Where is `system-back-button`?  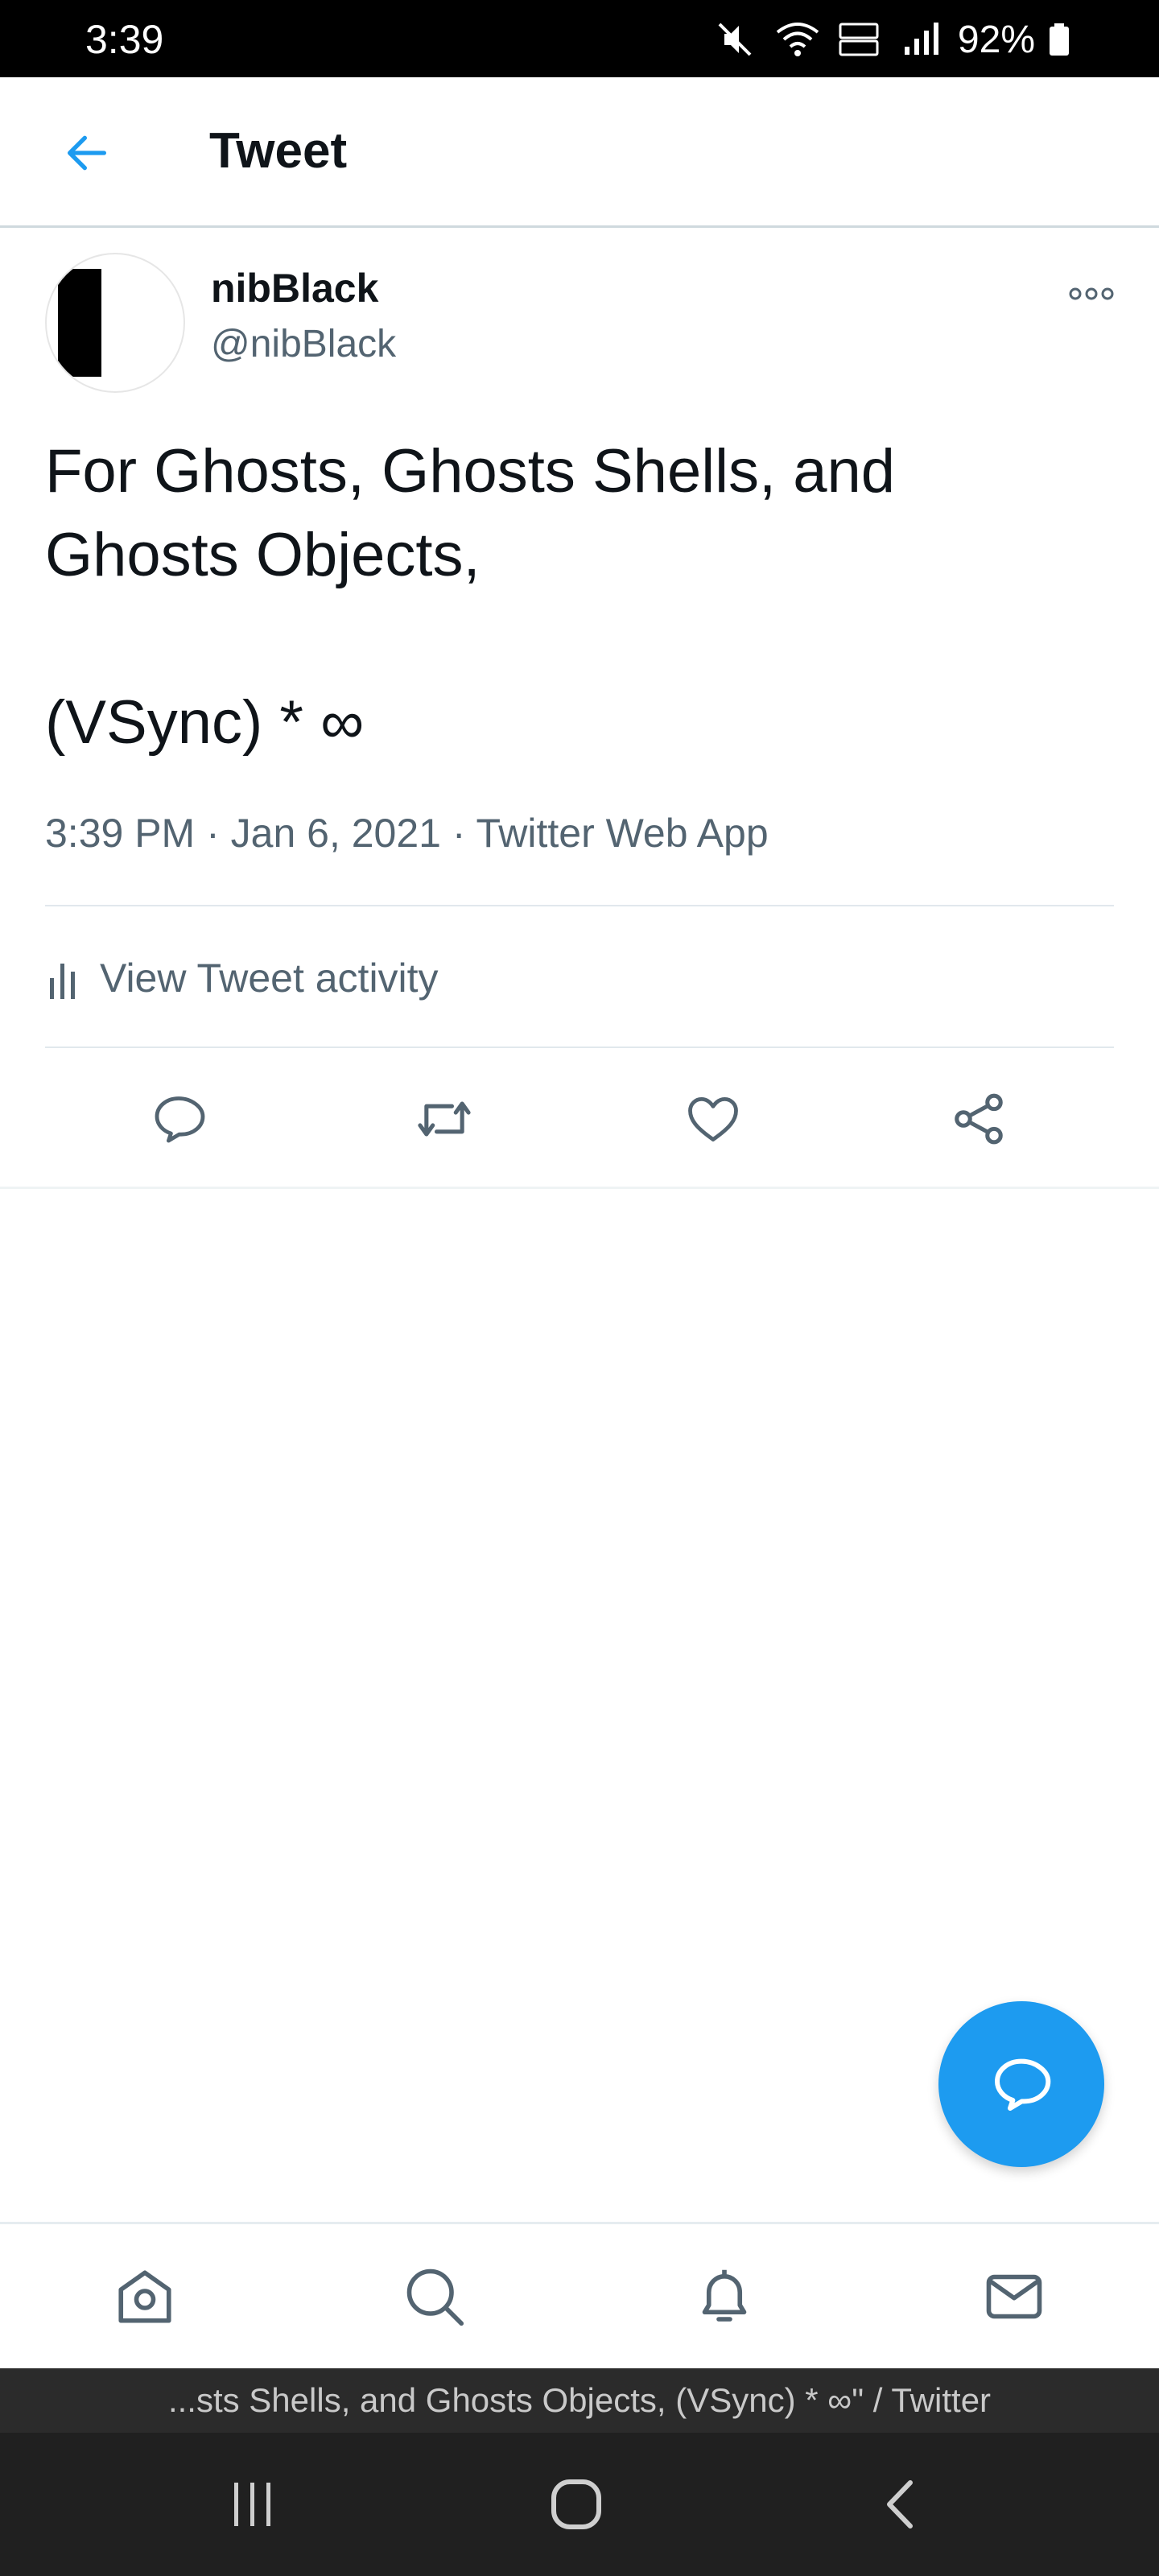
system-back-button is located at coordinates (901, 2504).